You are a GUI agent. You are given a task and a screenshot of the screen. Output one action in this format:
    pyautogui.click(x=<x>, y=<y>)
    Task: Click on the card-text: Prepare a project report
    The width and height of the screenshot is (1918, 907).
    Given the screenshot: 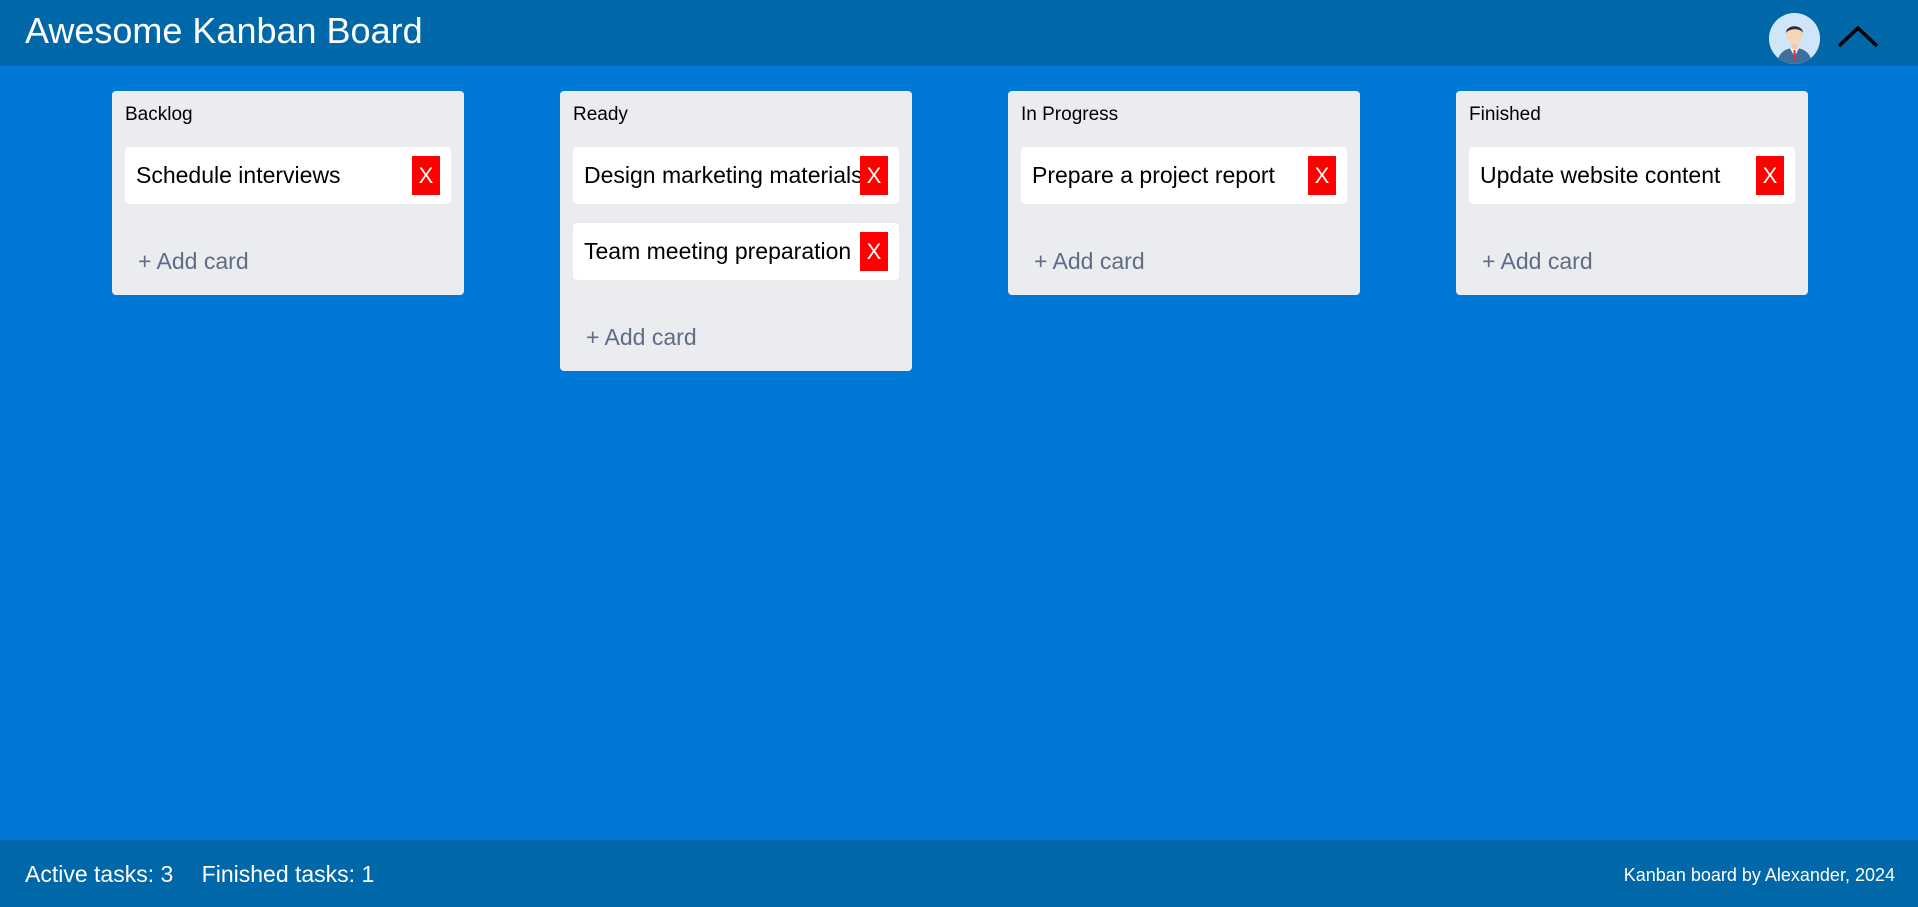 What is the action you would take?
    pyautogui.click(x=1153, y=175)
    